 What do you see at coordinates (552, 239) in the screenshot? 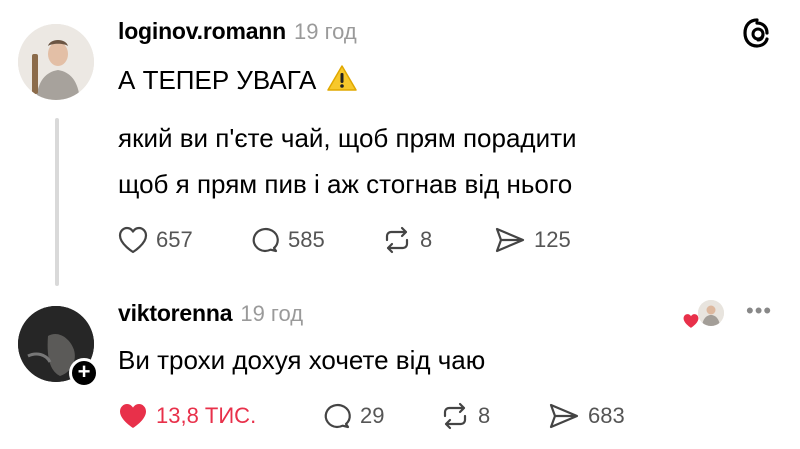
I see `share-count: 125` at bounding box center [552, 239].